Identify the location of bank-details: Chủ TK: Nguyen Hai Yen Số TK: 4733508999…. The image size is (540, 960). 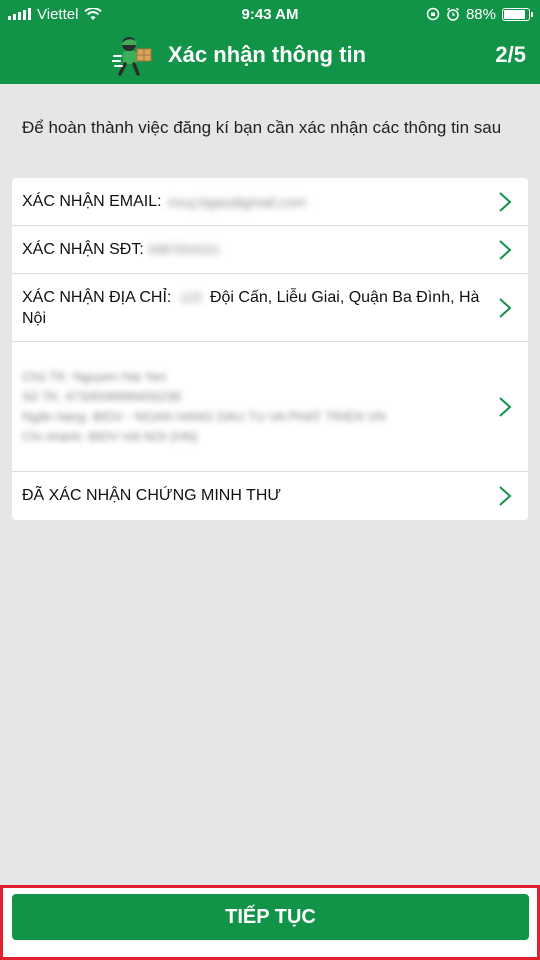
(204, 407).